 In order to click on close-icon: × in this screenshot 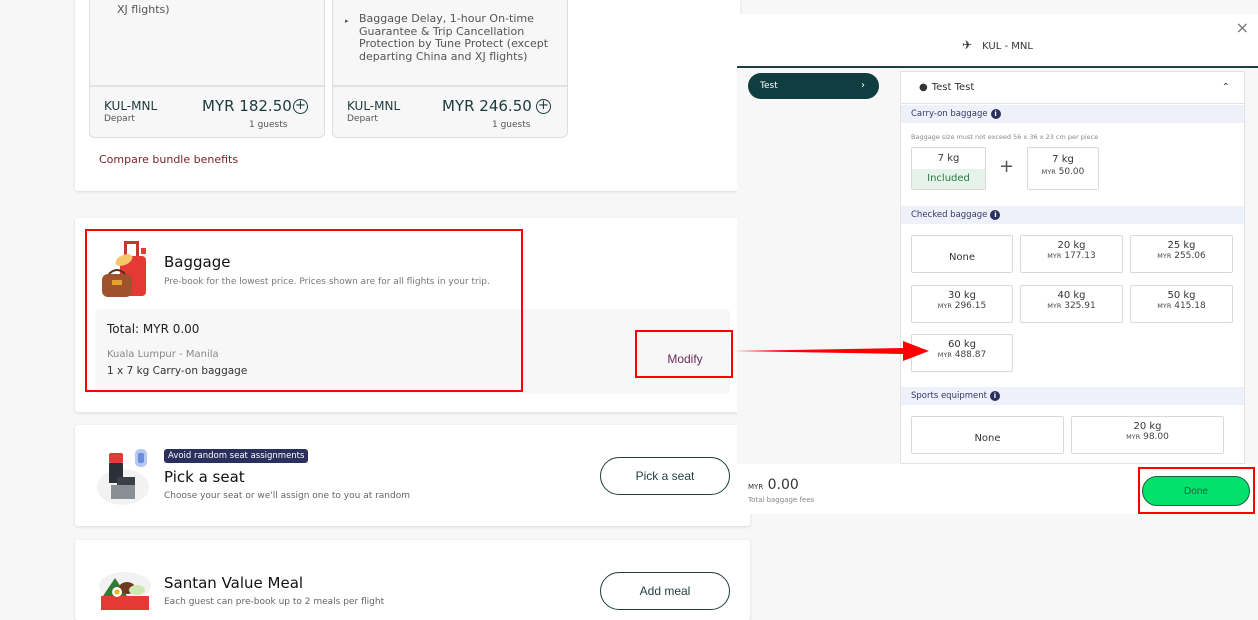, I will do `click(1242, 27)`.